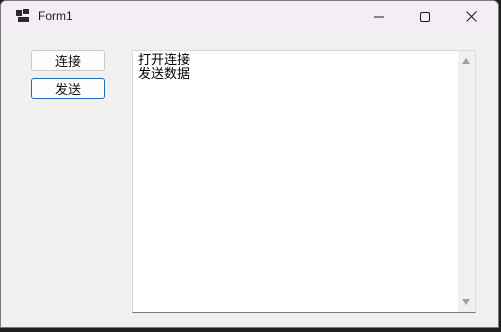  I want to click on close-icon, so click(471, 16).